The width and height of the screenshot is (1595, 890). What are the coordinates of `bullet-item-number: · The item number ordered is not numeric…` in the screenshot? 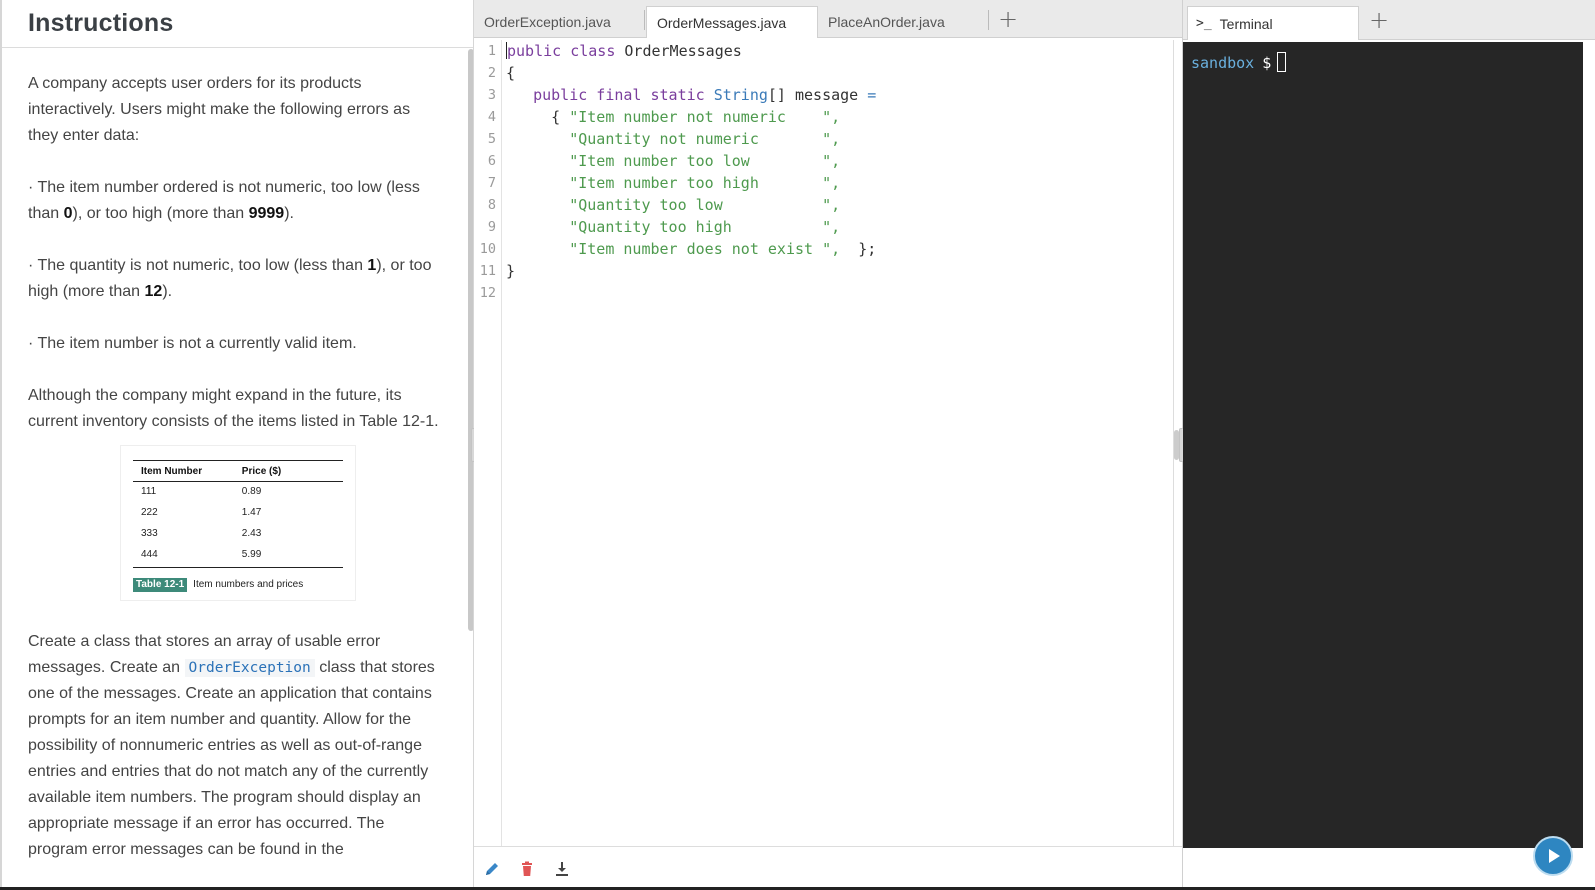 It's located at (224, 200).